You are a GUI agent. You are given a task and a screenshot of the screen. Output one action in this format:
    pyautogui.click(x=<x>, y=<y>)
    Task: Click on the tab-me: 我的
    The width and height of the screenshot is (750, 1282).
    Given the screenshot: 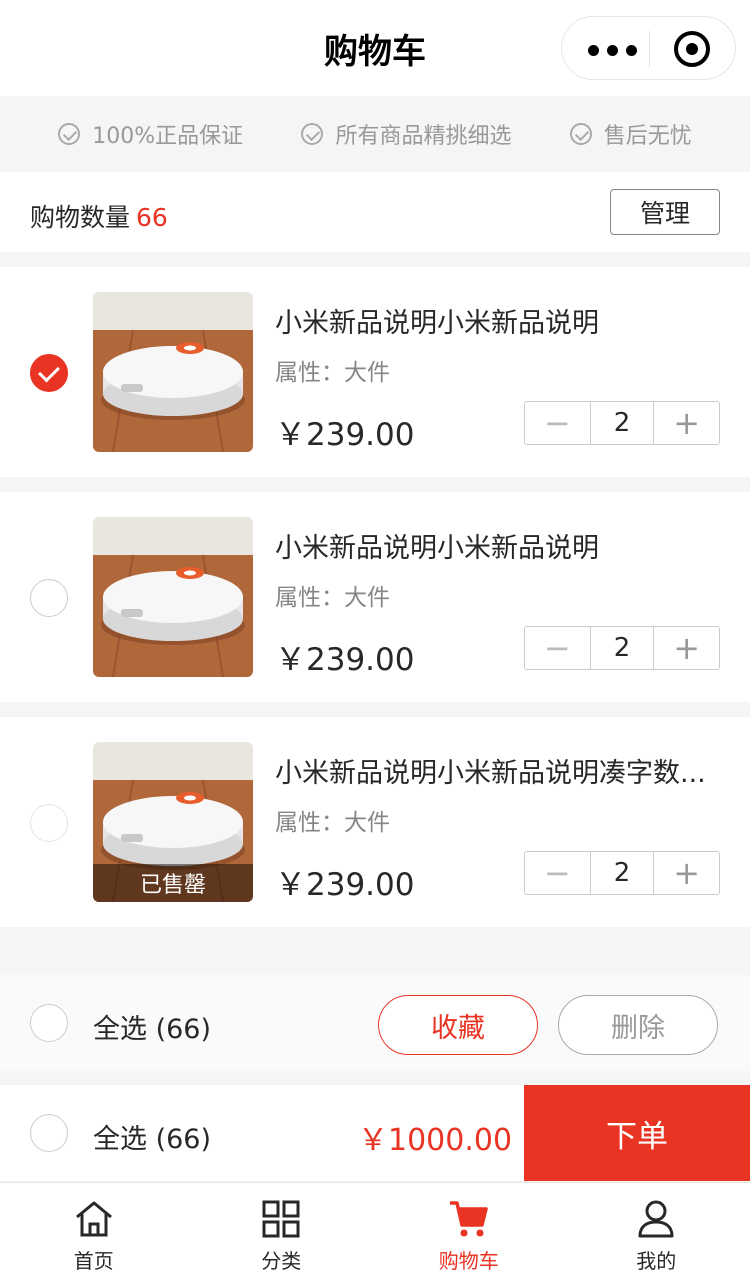 What is the action you would take?
    pyautogui.click(x=656, y=1232)
    